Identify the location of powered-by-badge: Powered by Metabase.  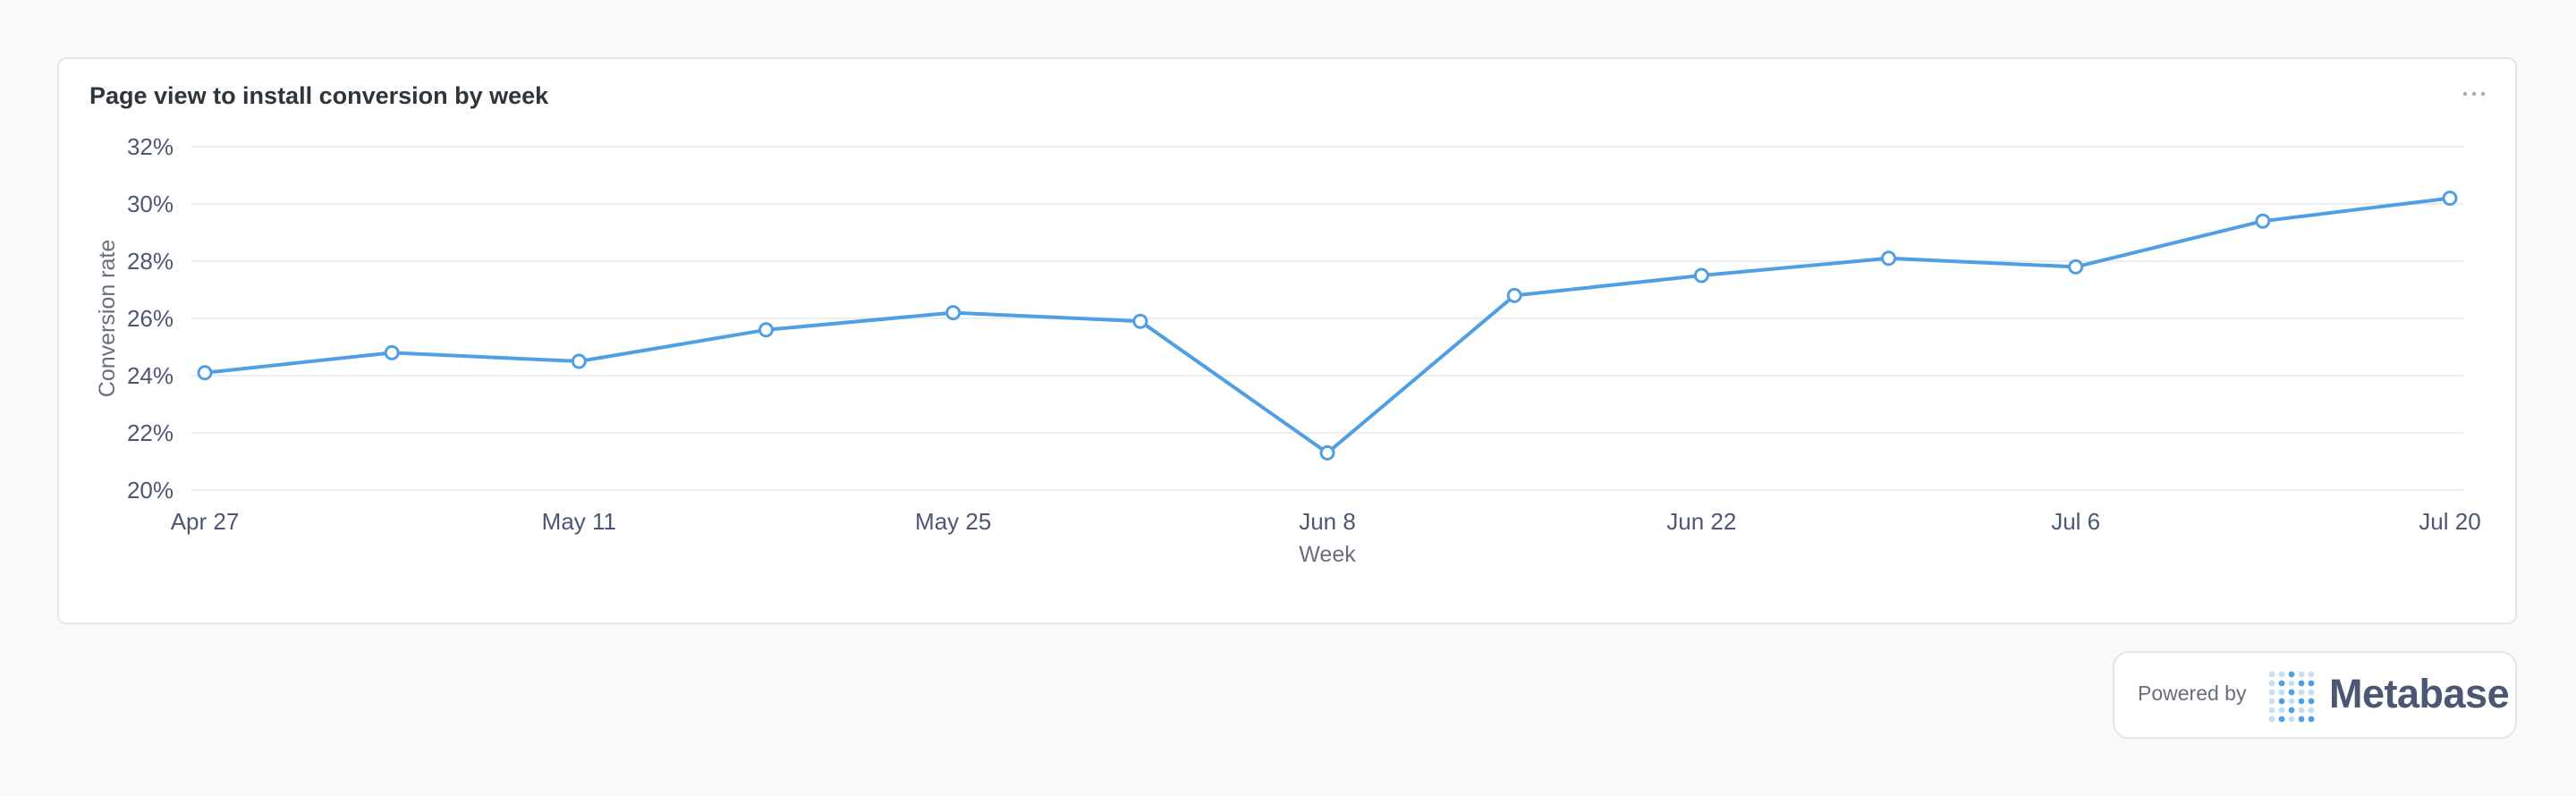
(2315, 695).